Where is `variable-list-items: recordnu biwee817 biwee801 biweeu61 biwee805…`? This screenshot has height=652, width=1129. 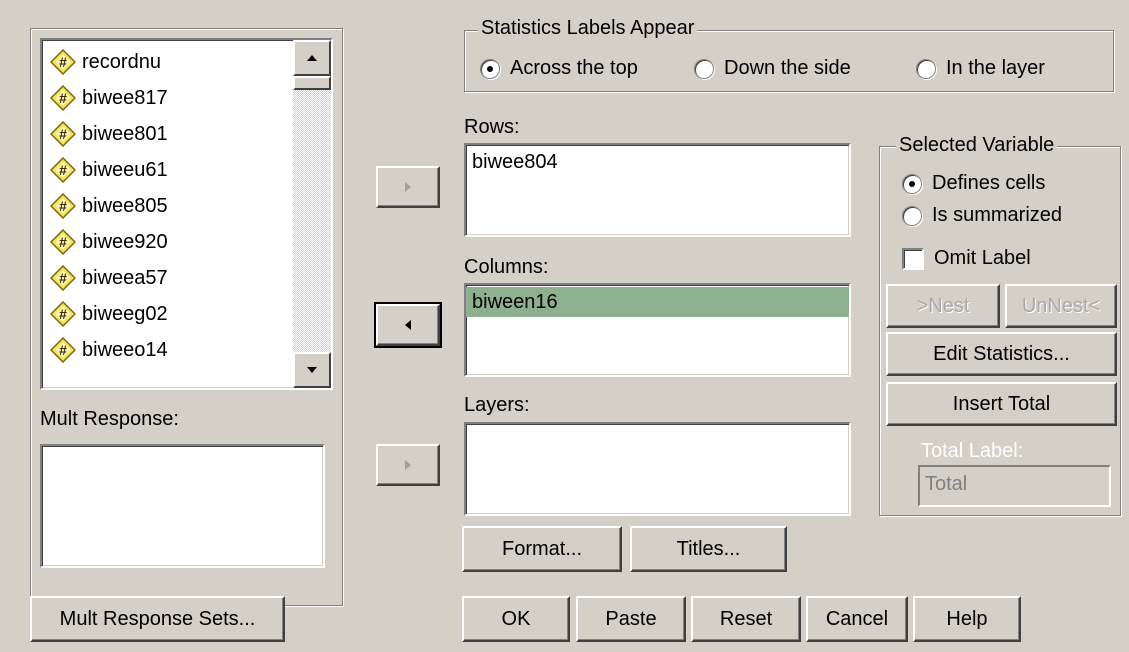 variable-list-items: recordnu biwee817 biwee801 biweeu61 biwee805… is located at coordinates (166, 215).